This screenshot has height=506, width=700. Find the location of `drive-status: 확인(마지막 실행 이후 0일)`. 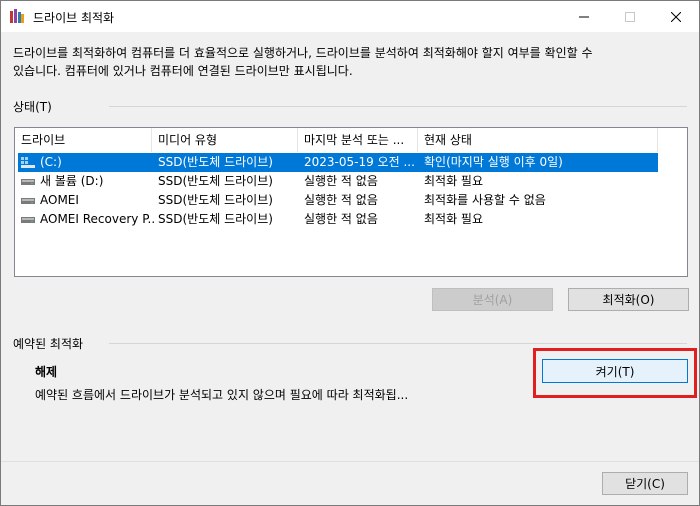

drive-status: 확인(마지막 실행 이후 0일) is located at coordinates (493, 162).